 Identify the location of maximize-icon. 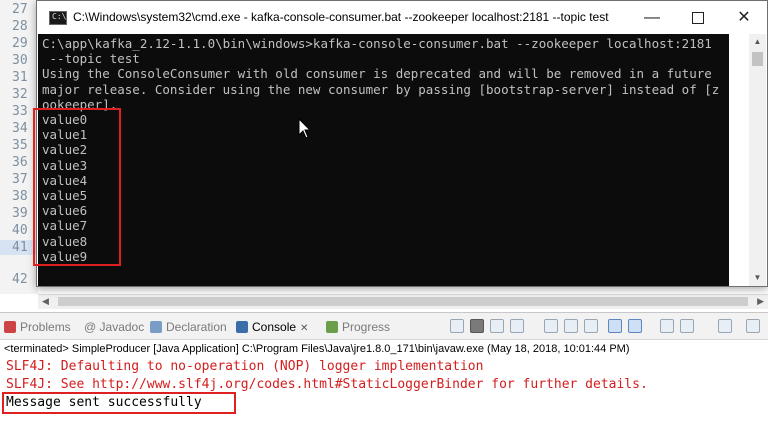
(698, 17).